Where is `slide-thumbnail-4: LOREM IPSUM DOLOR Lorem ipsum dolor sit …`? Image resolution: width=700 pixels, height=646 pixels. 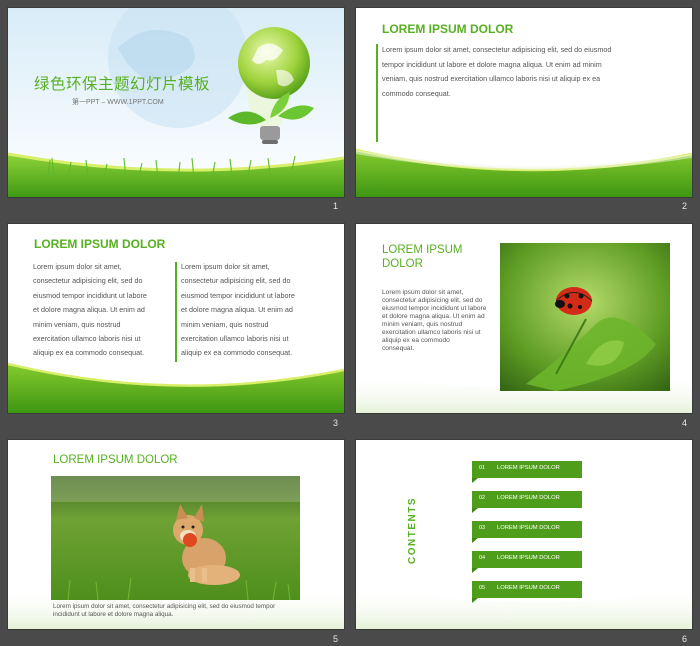
slide-thumbnail-4: LOREM IPSUM DOLOR Lorem ipsum dolor sit … is located at coordinates (524, 318).